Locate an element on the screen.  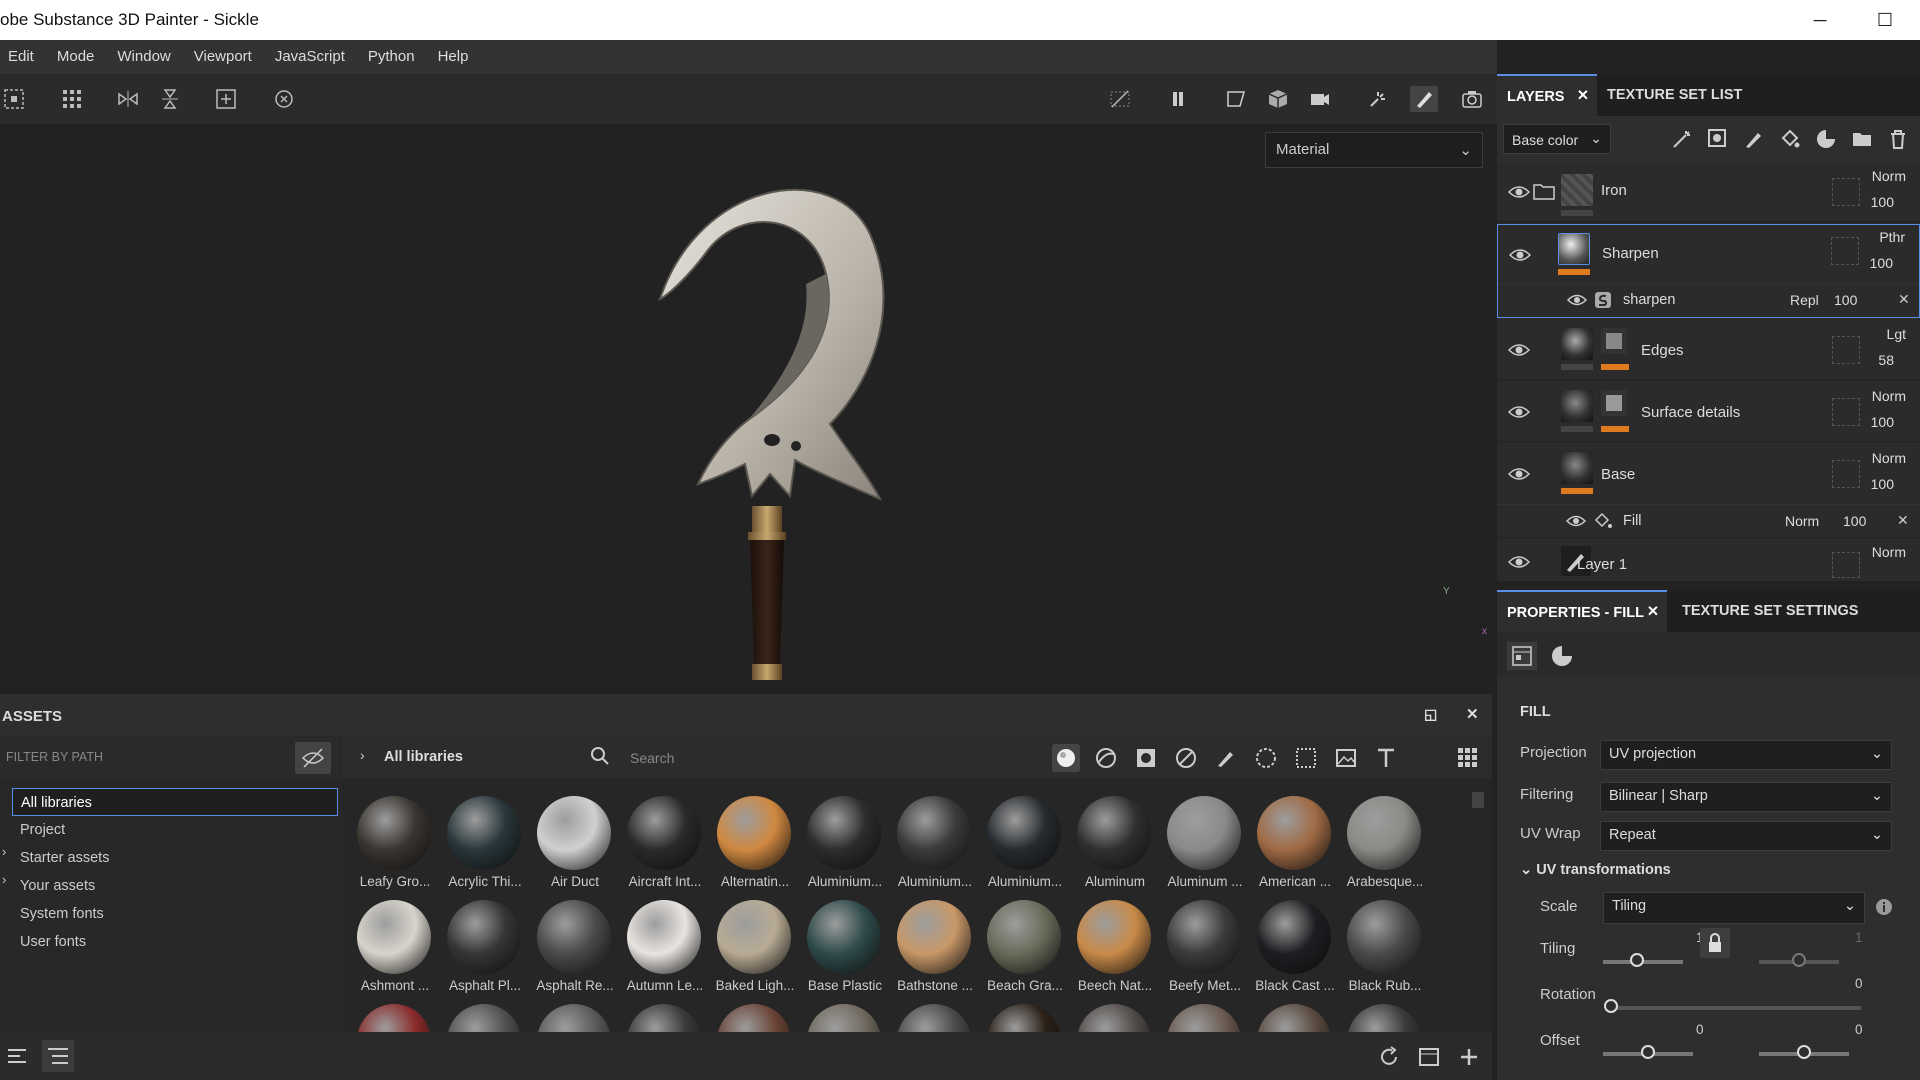
asset-tile: Base Plastic is located at coordinates (845, 948).